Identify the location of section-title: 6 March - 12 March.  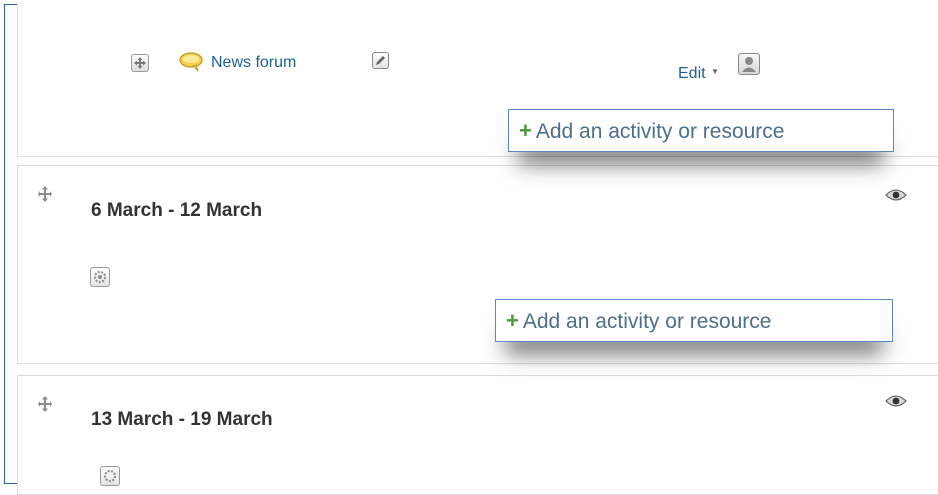
(177, 210).